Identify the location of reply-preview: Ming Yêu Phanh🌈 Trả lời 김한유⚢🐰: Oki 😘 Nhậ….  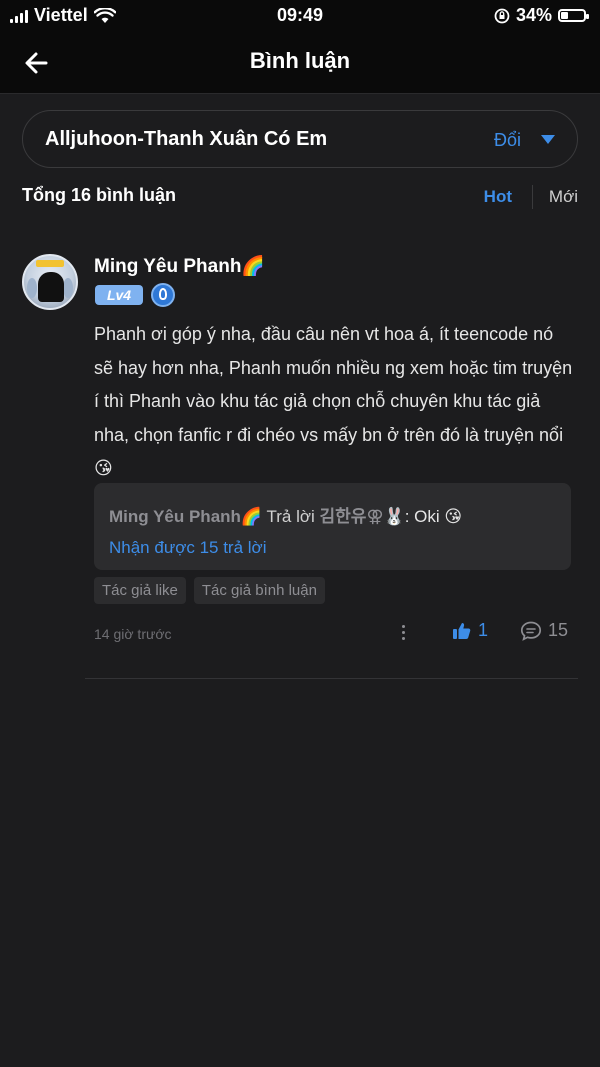
(332, 526).